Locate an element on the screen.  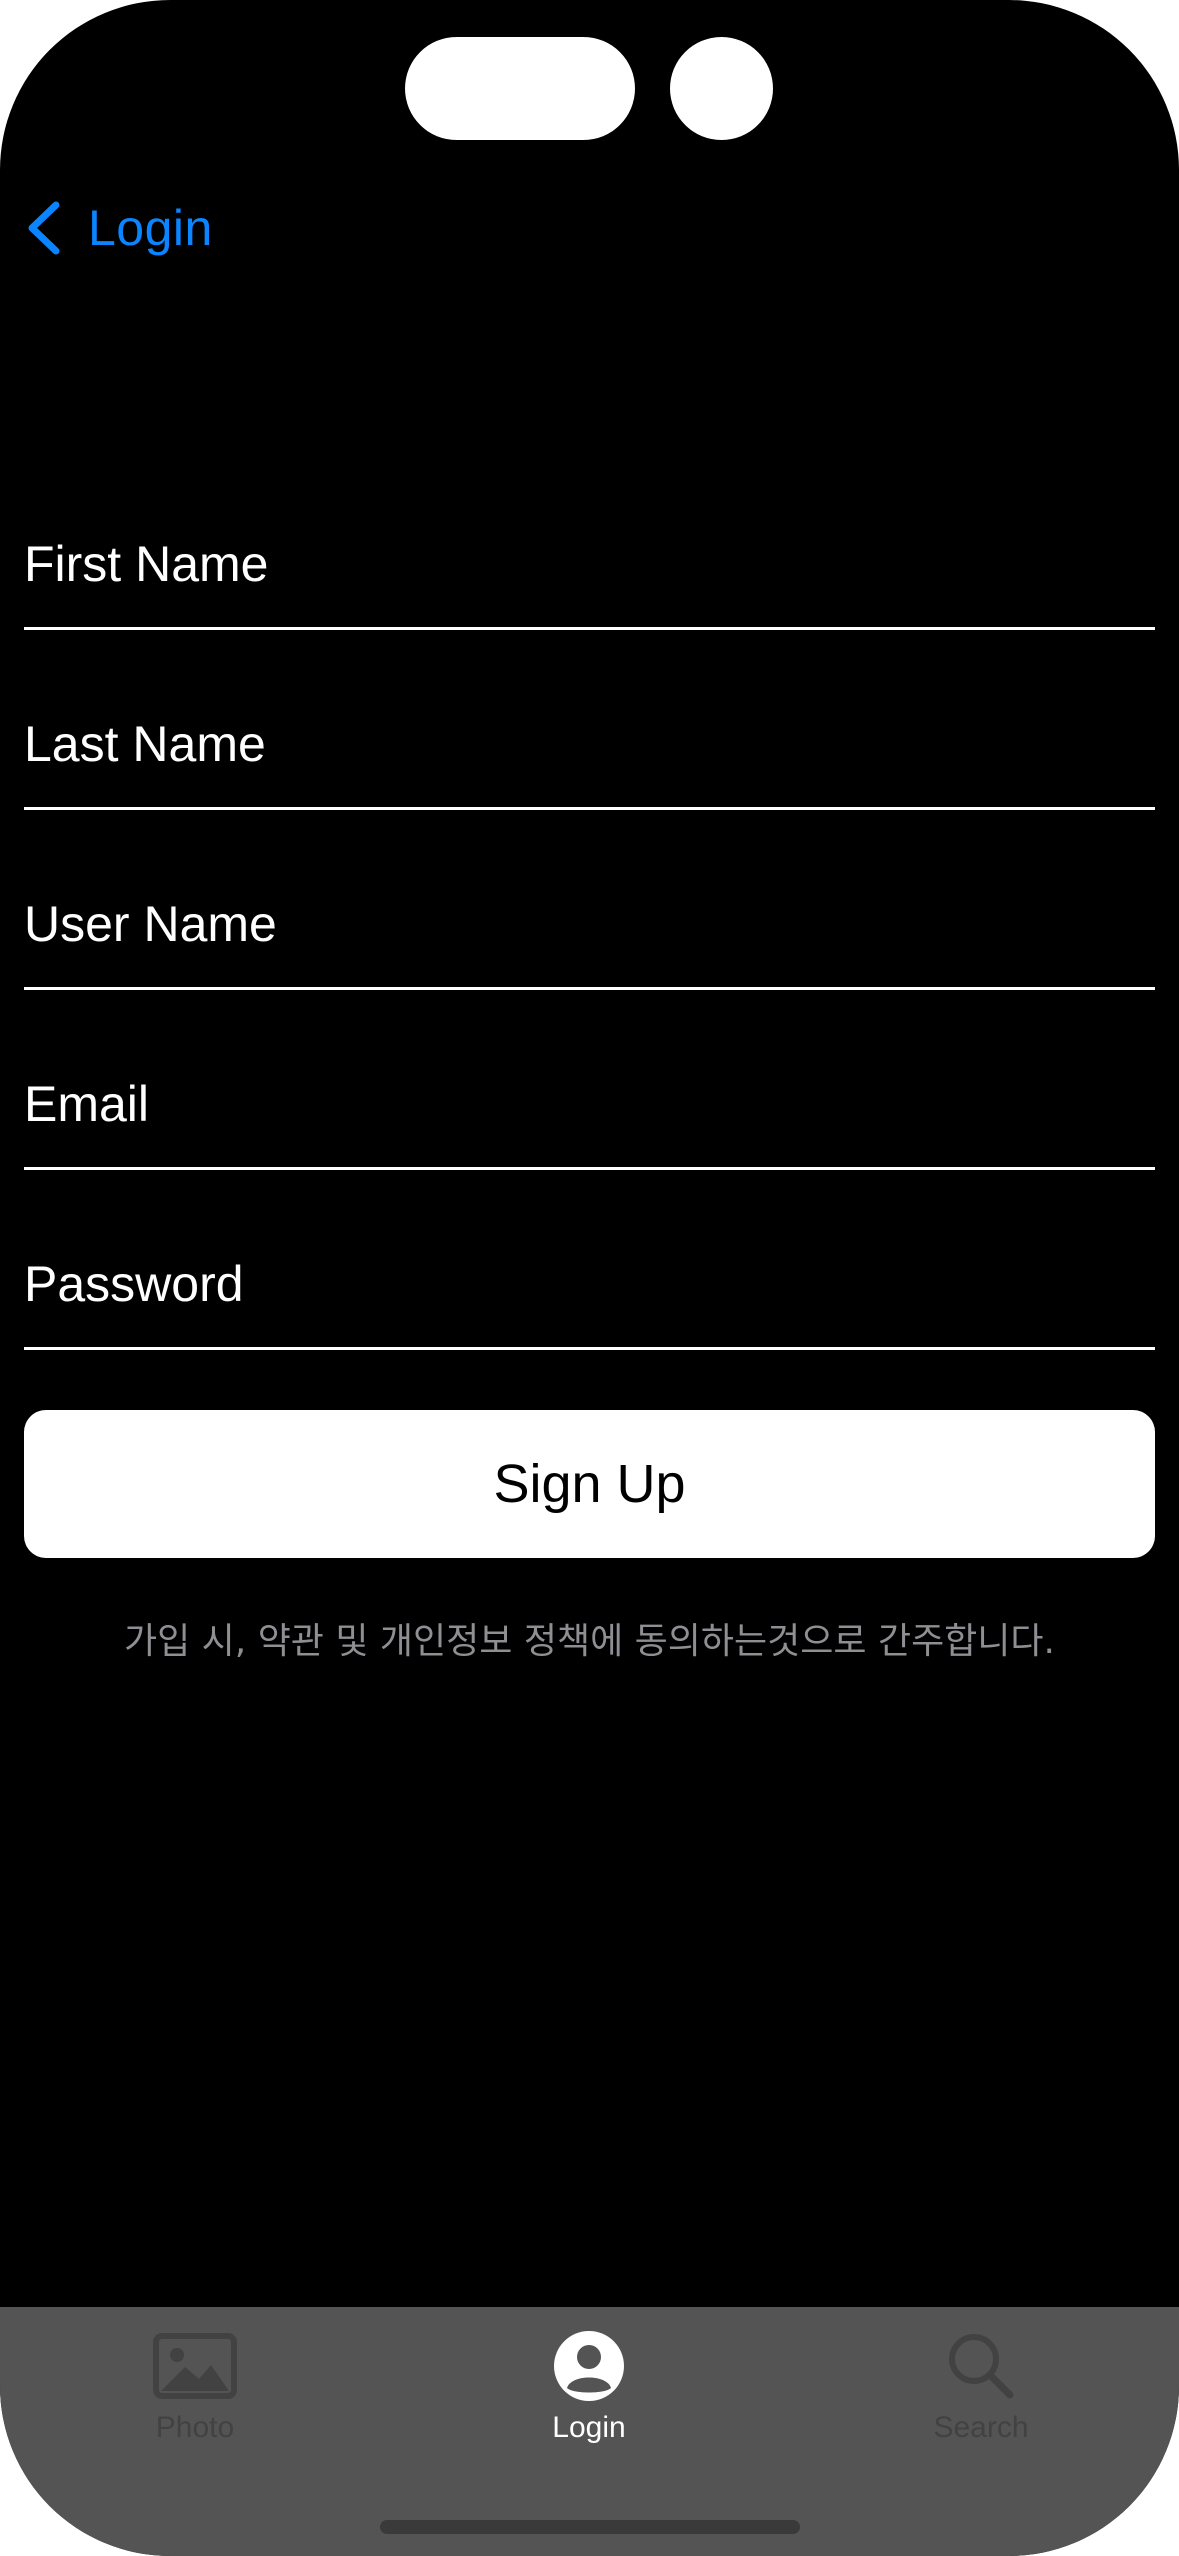
last-name-input is located at coordinates (589, 744).